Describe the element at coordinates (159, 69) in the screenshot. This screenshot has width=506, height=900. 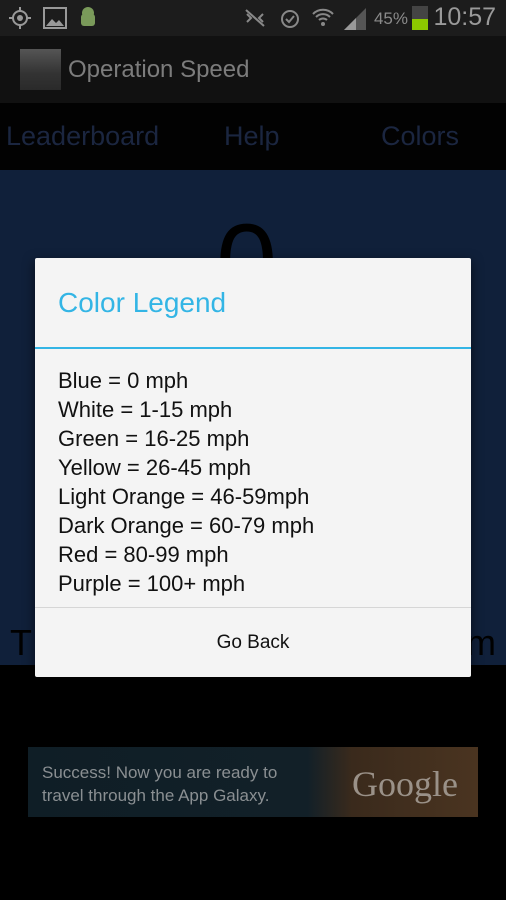
I see `app-title: Operation Speed` at that location.